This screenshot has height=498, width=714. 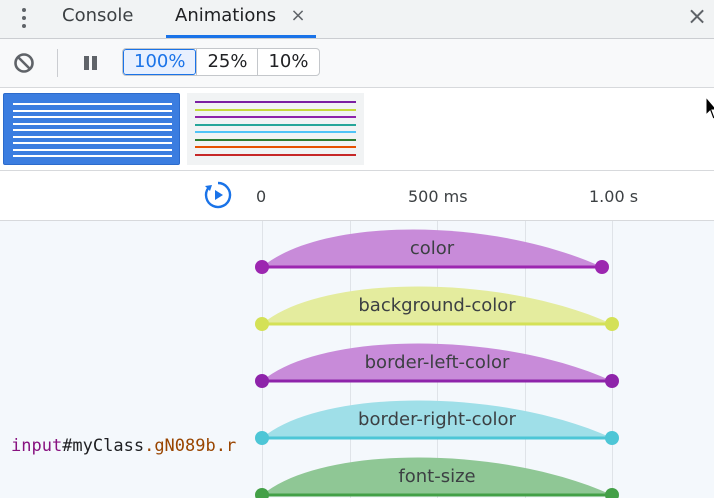 What do you see at coordinates (614, 196) in the screenshot?
I see `tick-label-1s: 1.00 s` at bounding box center [614, 196].